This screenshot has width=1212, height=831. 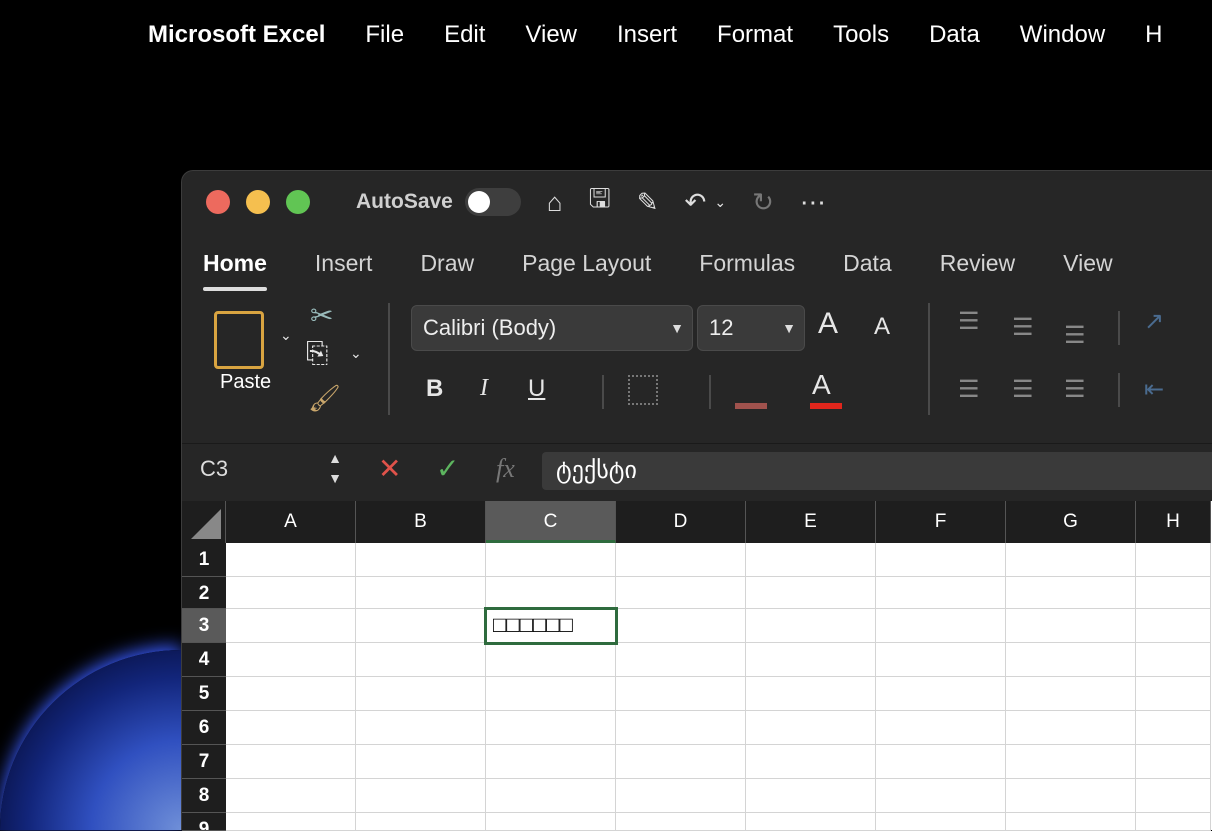 What do you see at coordinates (681, 796) in the screenshot?
I see `cell-D8` at bounding box center [681, 796].